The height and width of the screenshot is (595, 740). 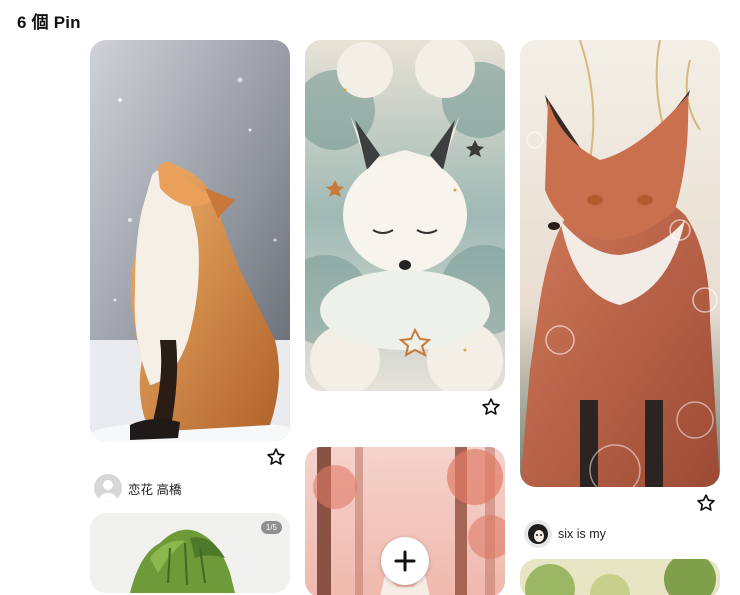 I want to click on pin-image-greenery, so click(x=620, y=577).